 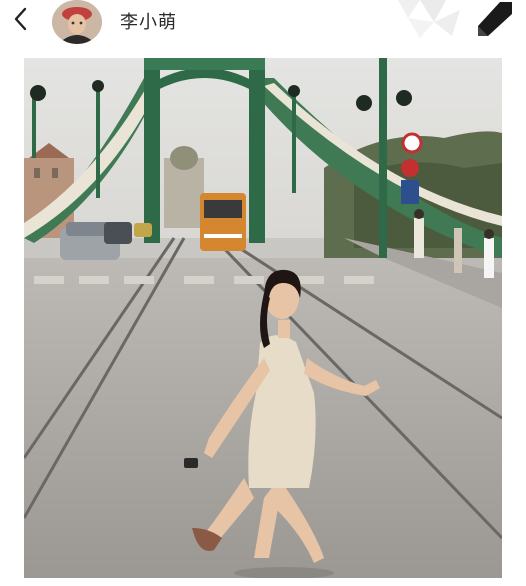 I want to click on back-button, so click(x=21, y=19).